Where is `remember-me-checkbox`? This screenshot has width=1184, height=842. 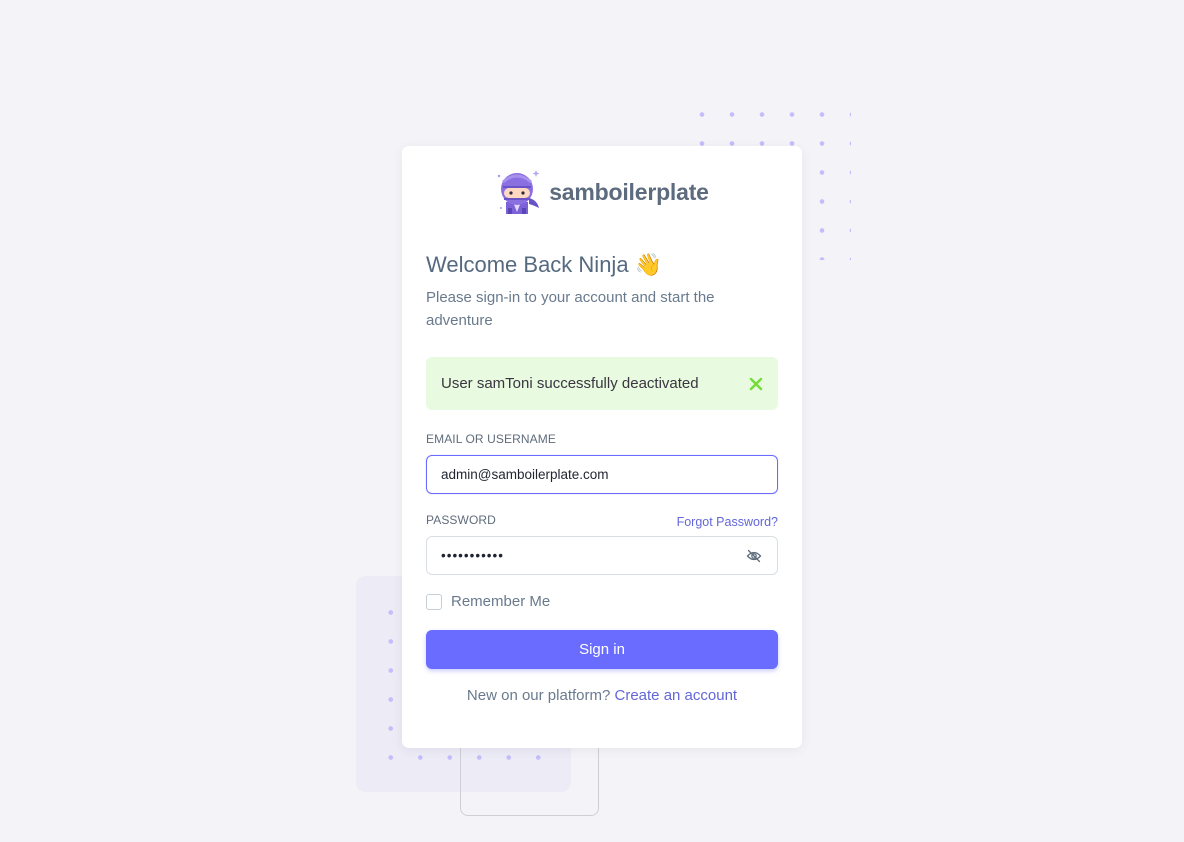 remember-me-checkbox is located at coordinates (434, 601).